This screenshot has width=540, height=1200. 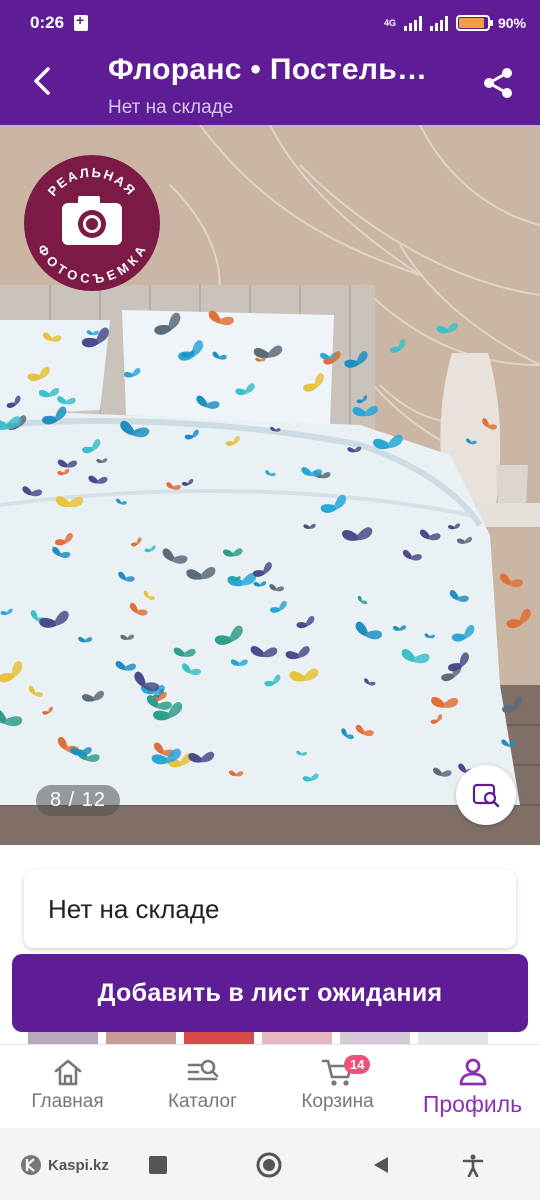 I want to click on signal-icon, so click(x=412, y=23).